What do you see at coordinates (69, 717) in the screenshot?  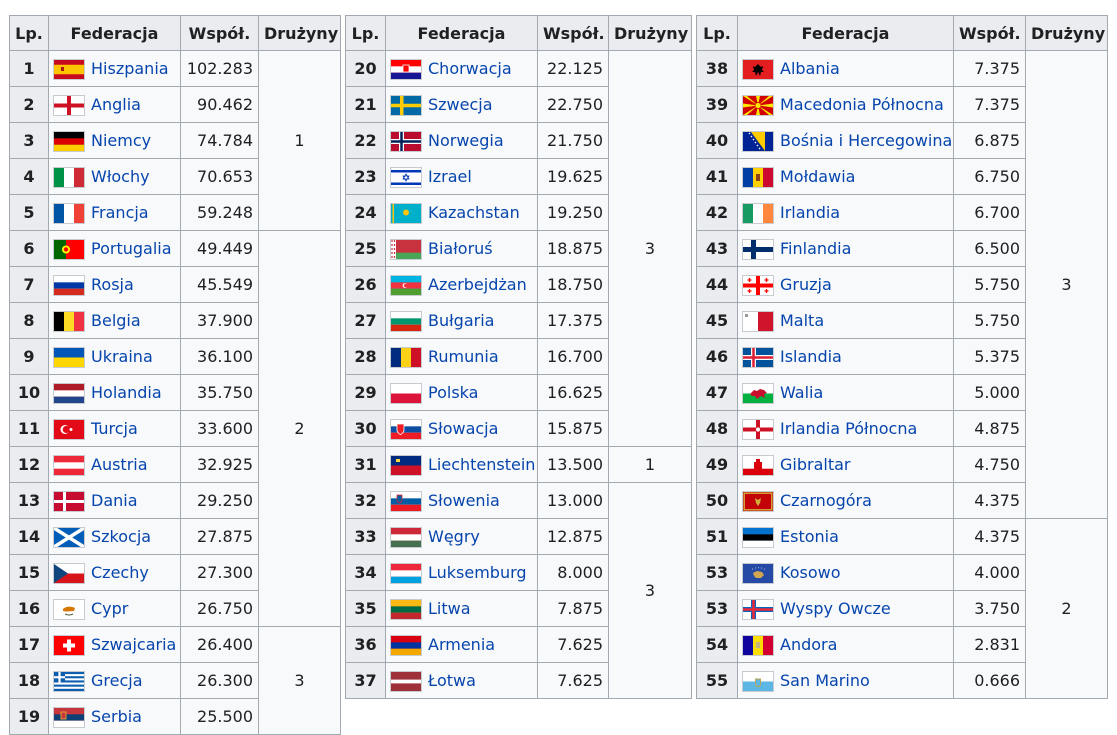 I see `serbia-flag-icon` at bounding box center [69, 717].